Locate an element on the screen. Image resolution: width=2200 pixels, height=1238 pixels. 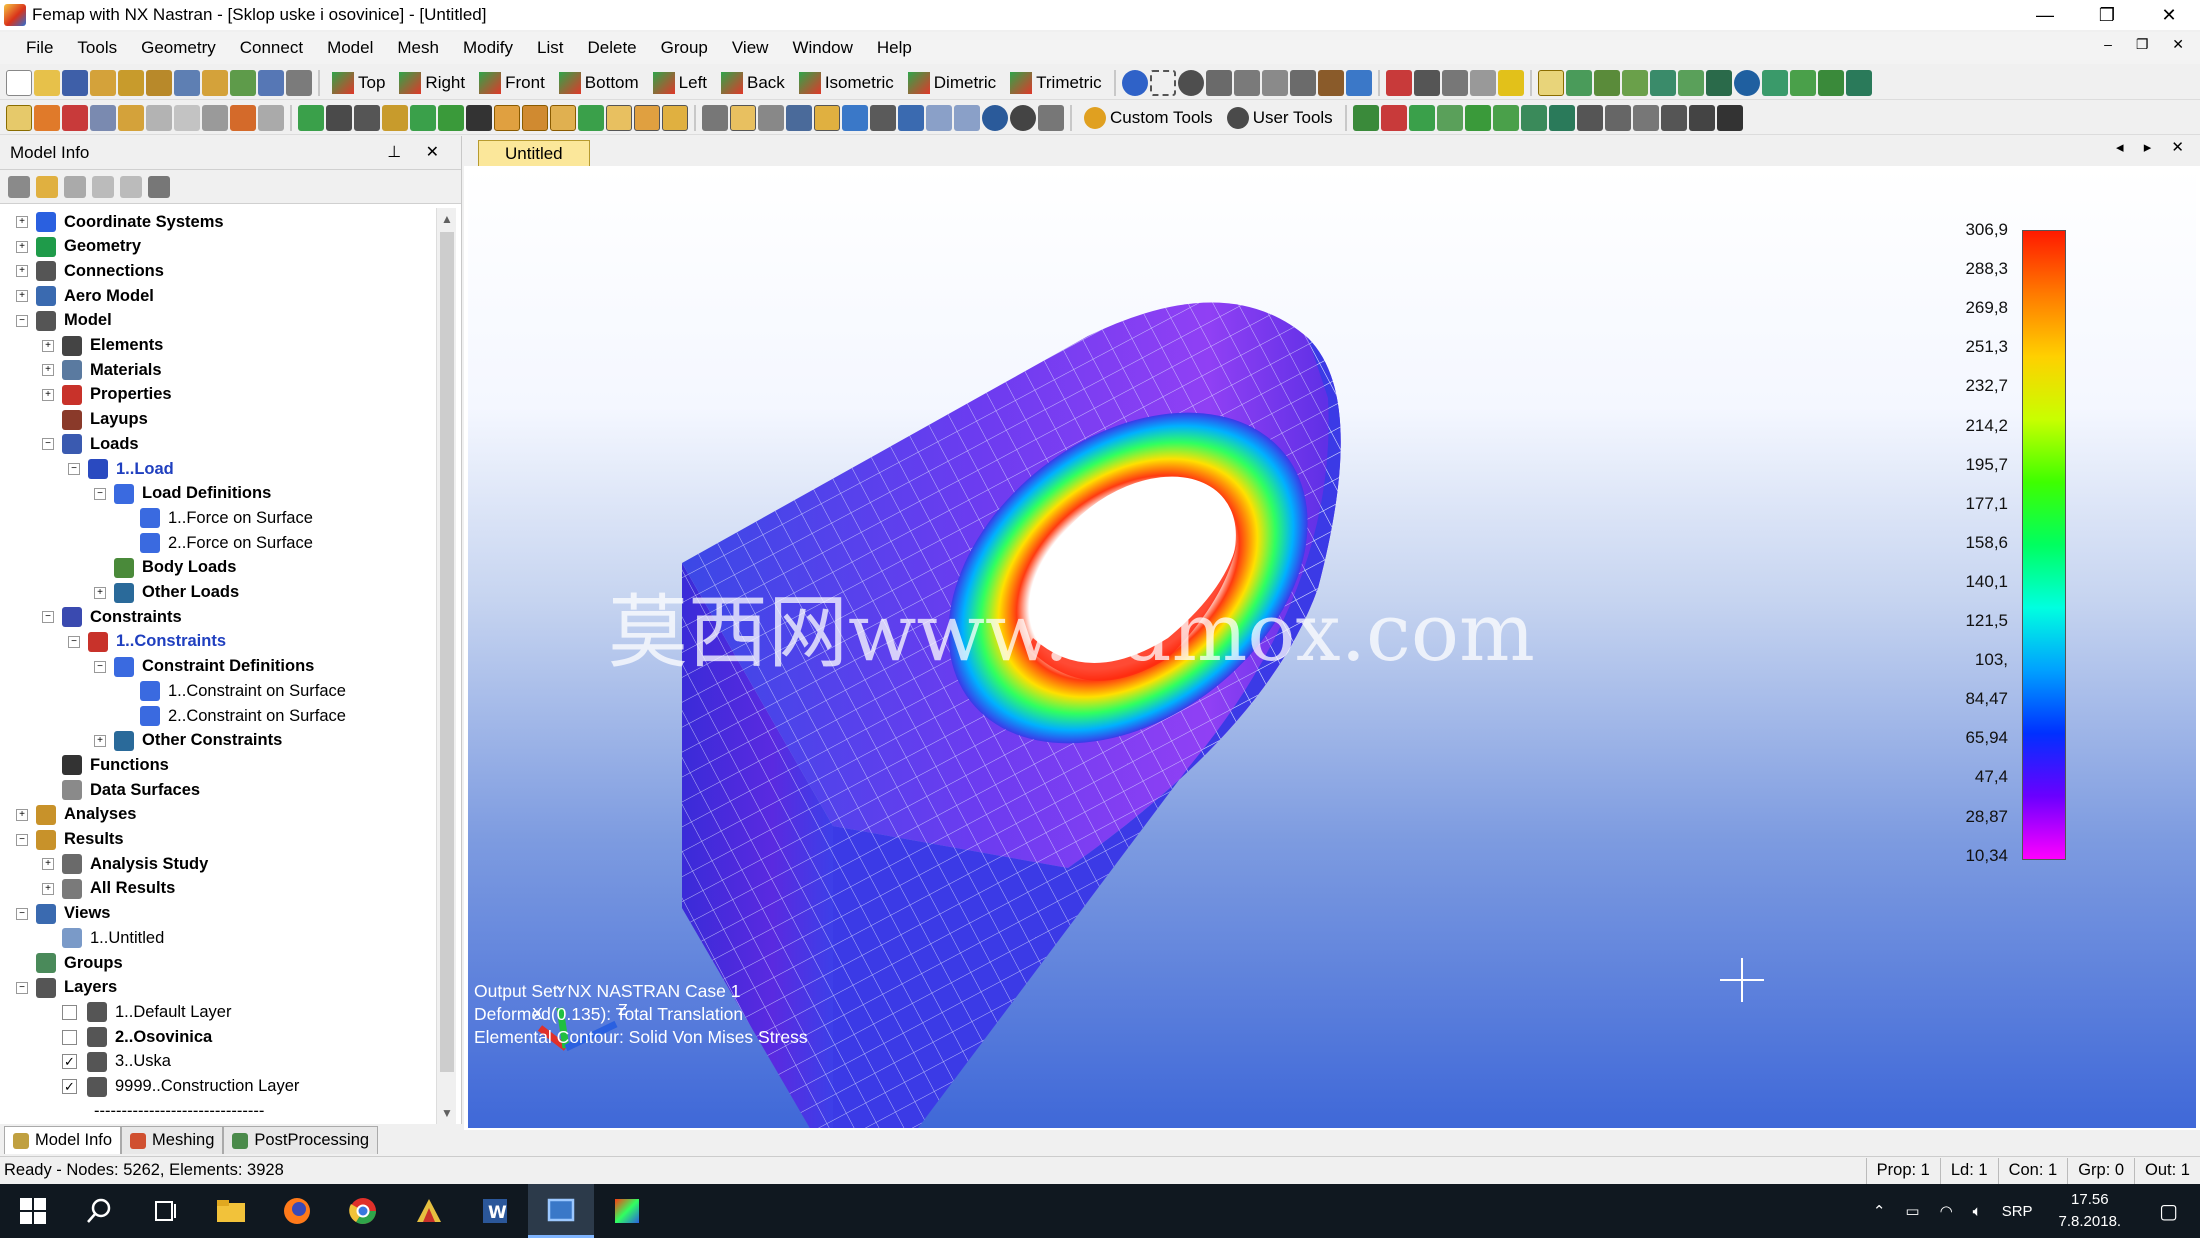
move-icon is located at coordinates (395, 117).